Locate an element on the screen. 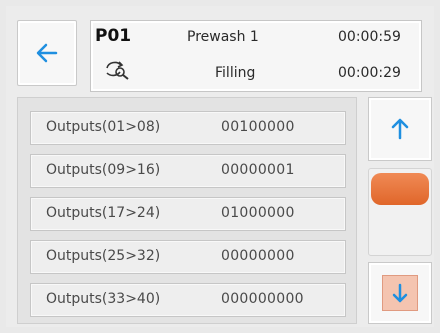  scroll-down-button is located at coordinates (400, 293).